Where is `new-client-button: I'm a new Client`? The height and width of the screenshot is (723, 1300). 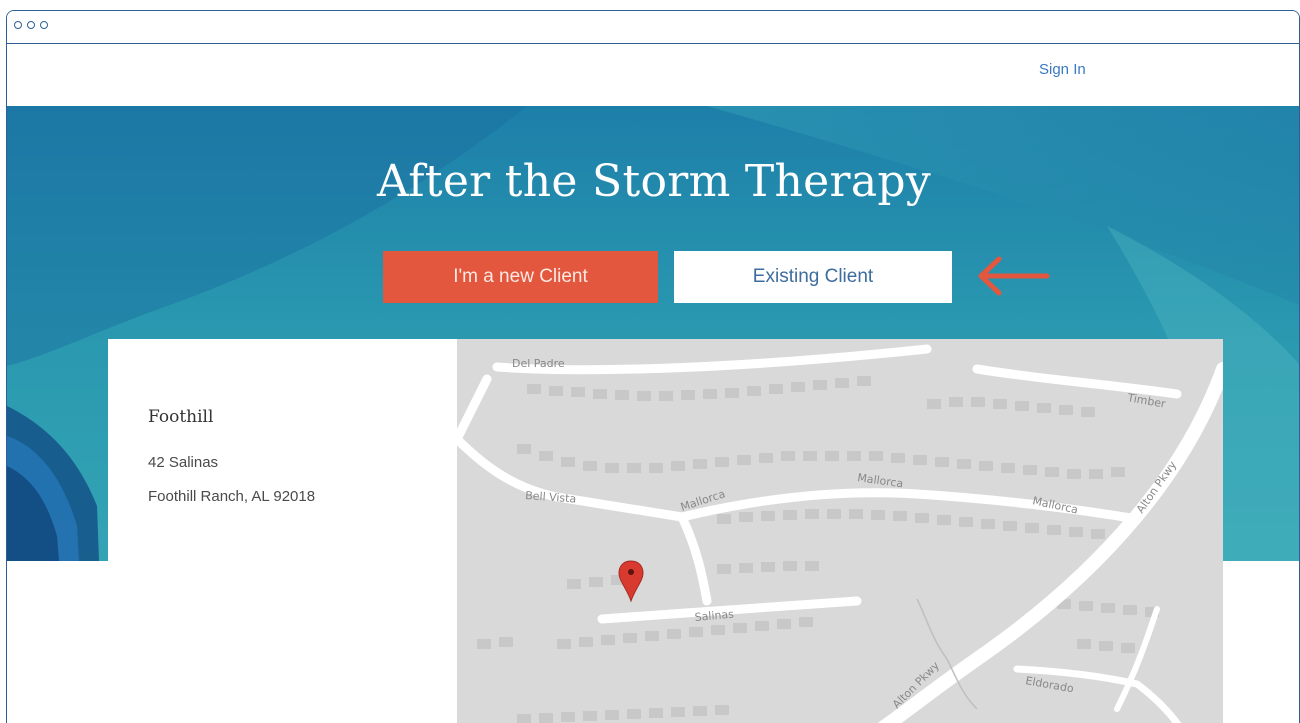 new-client-button: I'm a new Client is located at coordinates (520, 277).